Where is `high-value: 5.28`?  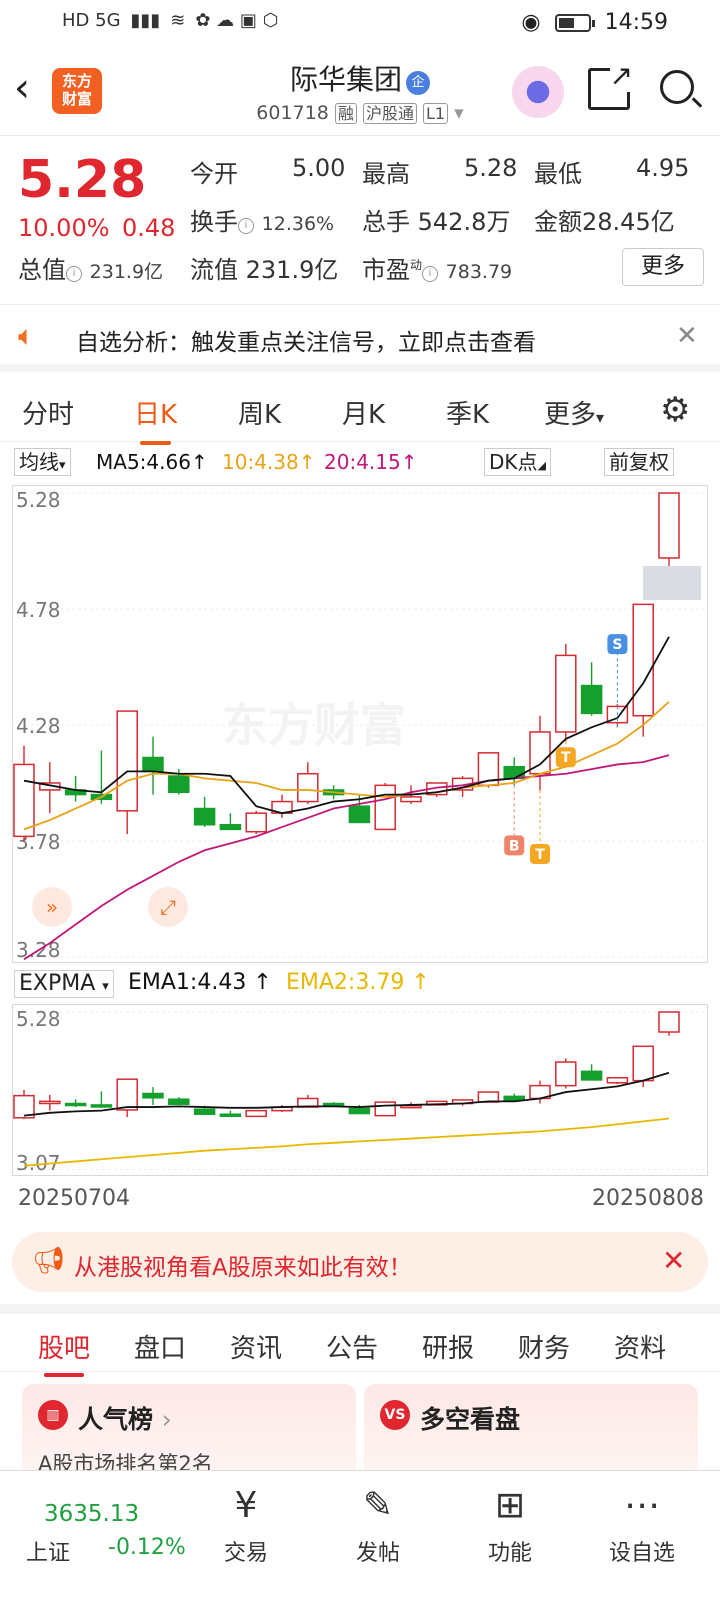 high-value: 5.28 is located at coordinates (491, 168).